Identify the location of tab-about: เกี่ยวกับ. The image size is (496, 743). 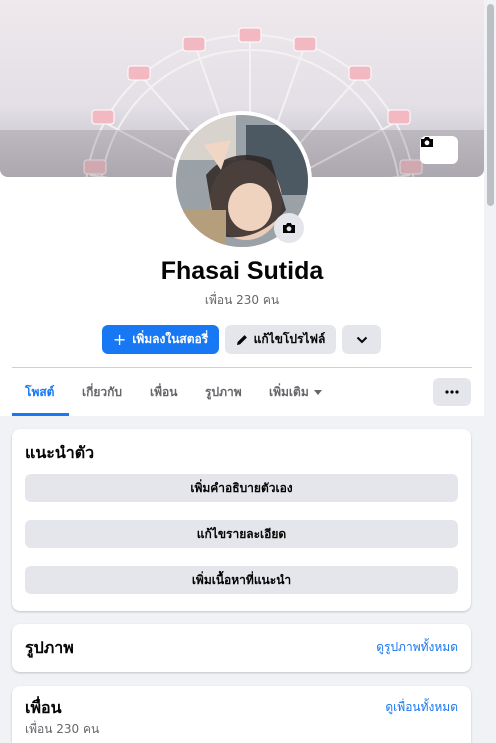
(102, 392).